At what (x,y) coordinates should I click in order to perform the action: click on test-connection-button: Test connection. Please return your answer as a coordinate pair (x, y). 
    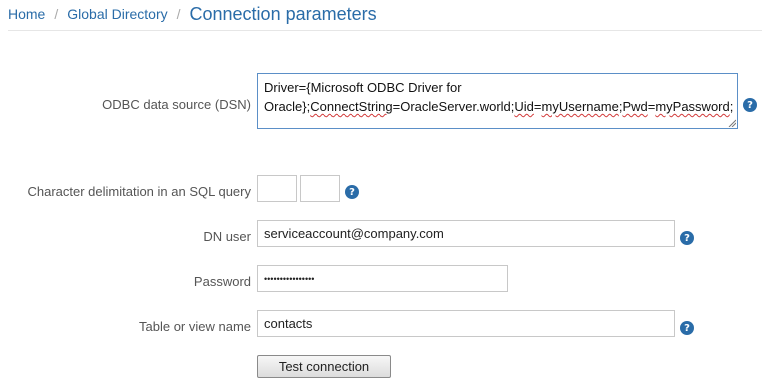
    Looking at the image, I should click on (324, 366).